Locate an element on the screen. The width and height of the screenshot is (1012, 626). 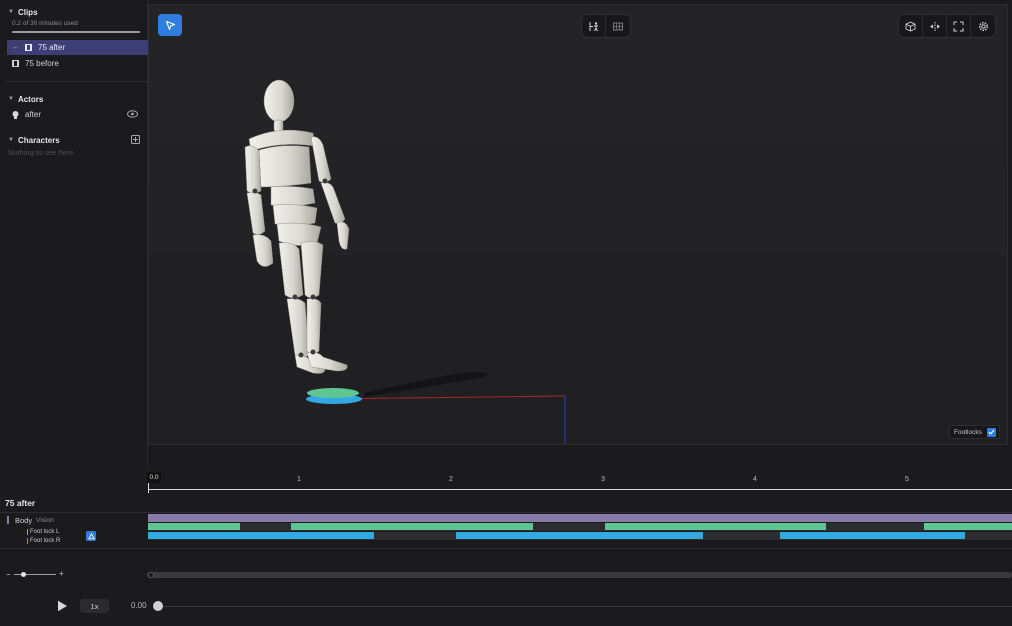
actor-item-after: after is located at coordinates (26, 114).